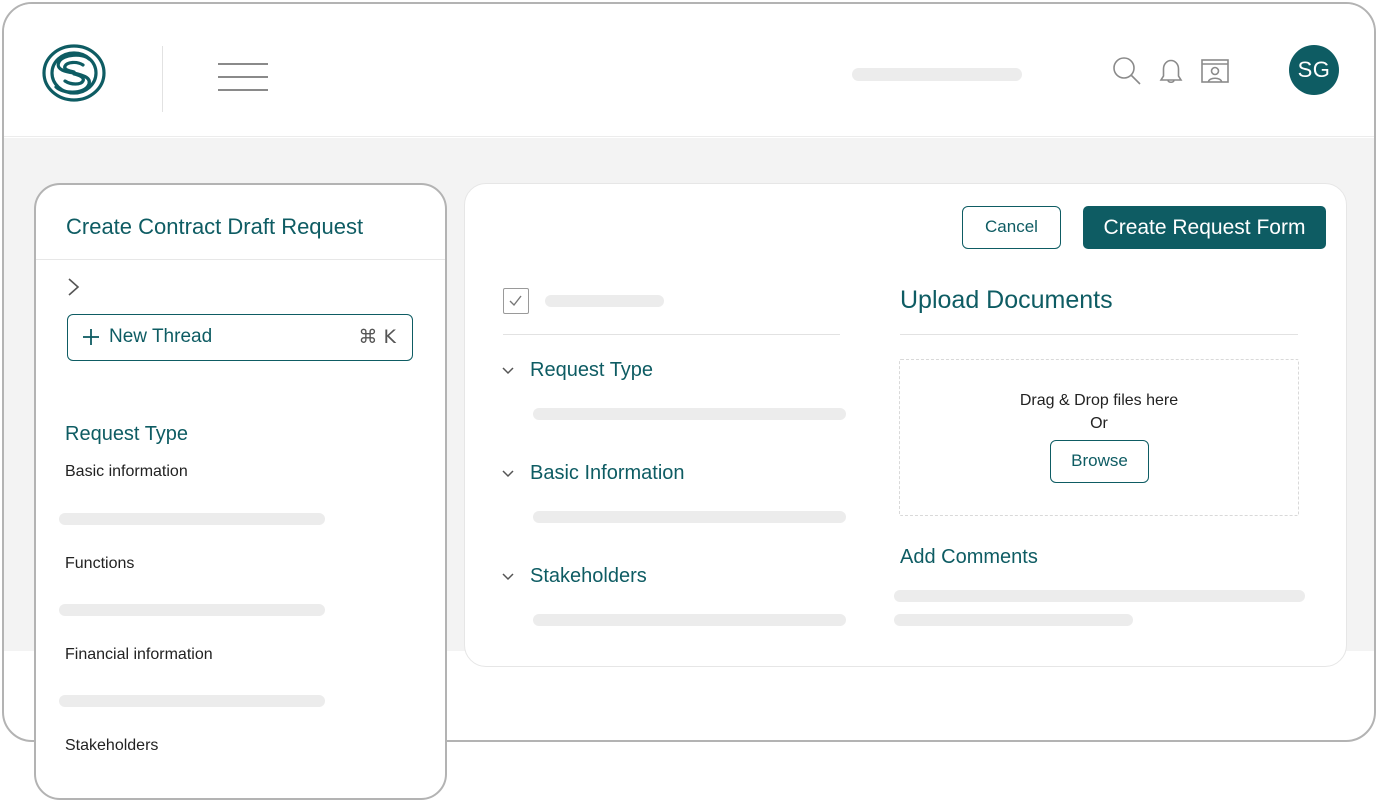 Image resolution: width=1381 pixels, height=812 pixels. Describe the element at coordinates (161, 336) in the screenshot. I see `new-thread-label: New Thread` at that location.